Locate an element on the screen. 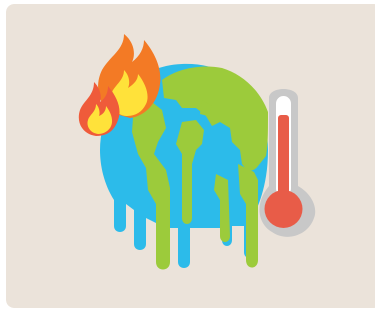 This screenshot has height=313, width=375. thermometer-mercury is located at coordinates (283, 157).